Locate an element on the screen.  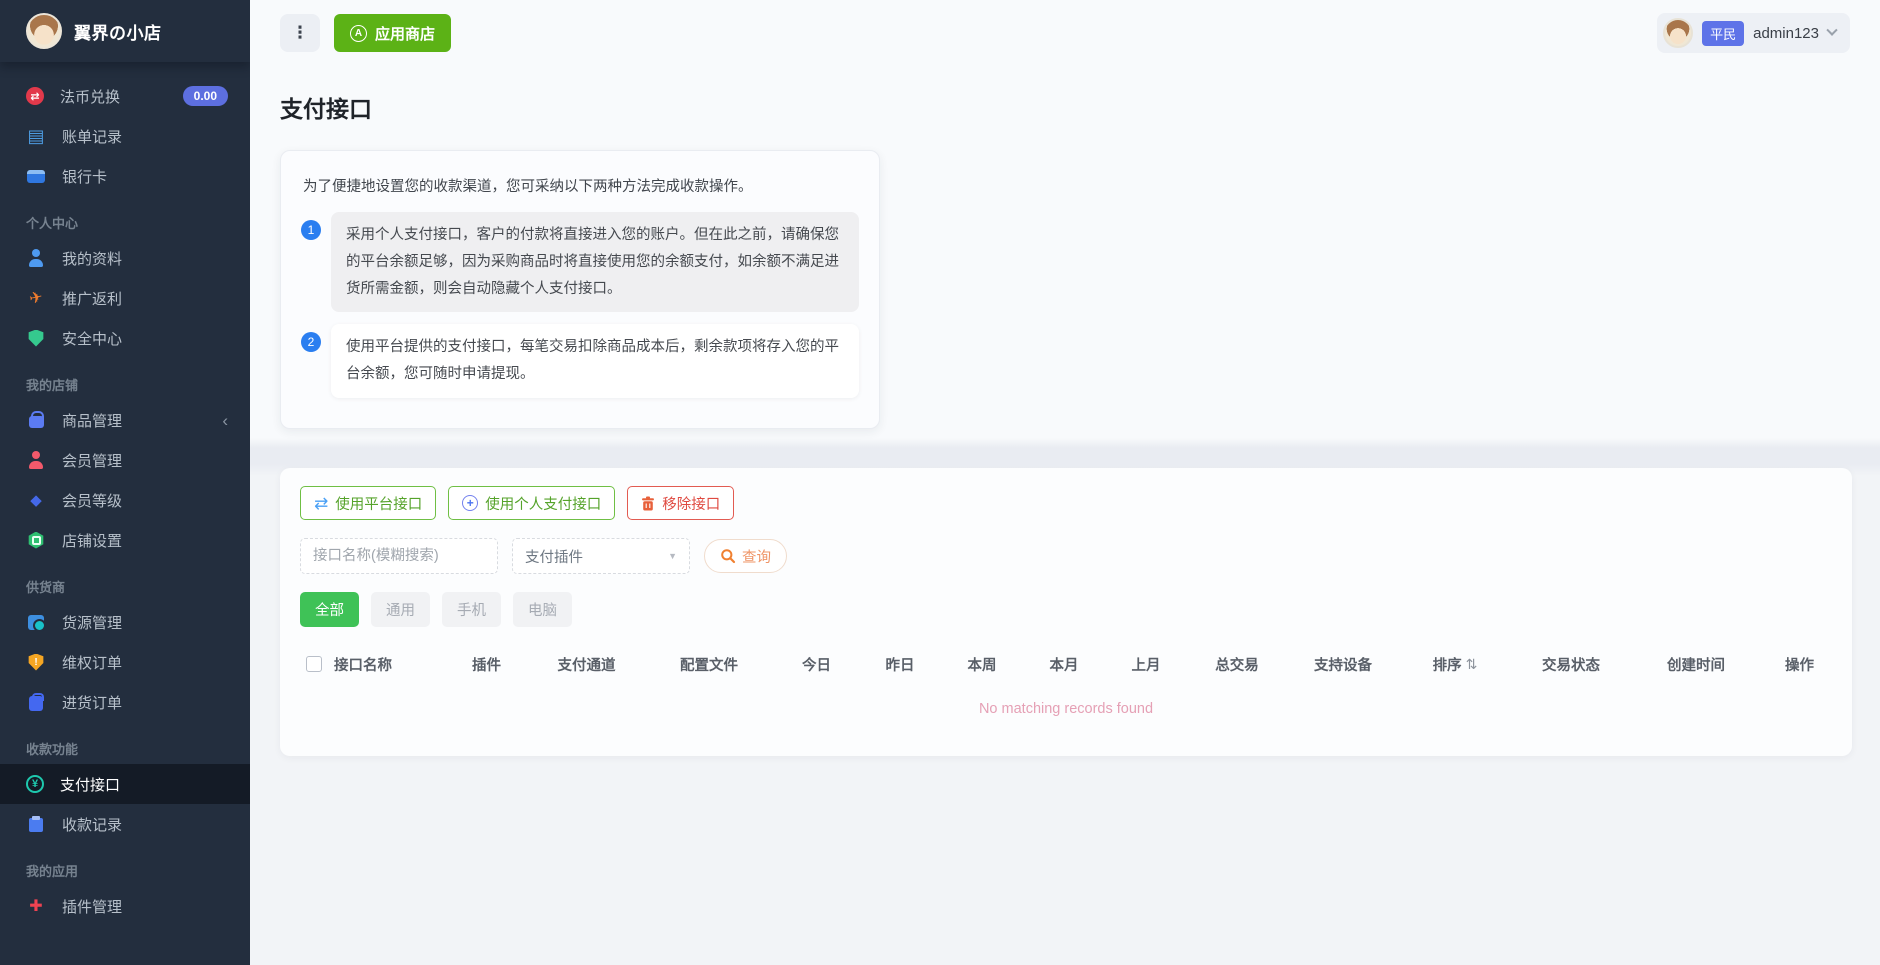
actions-row: ⇄ 使用平台接口 使用个人支付接口 移除接口 is located at coordinates (1066, 503).